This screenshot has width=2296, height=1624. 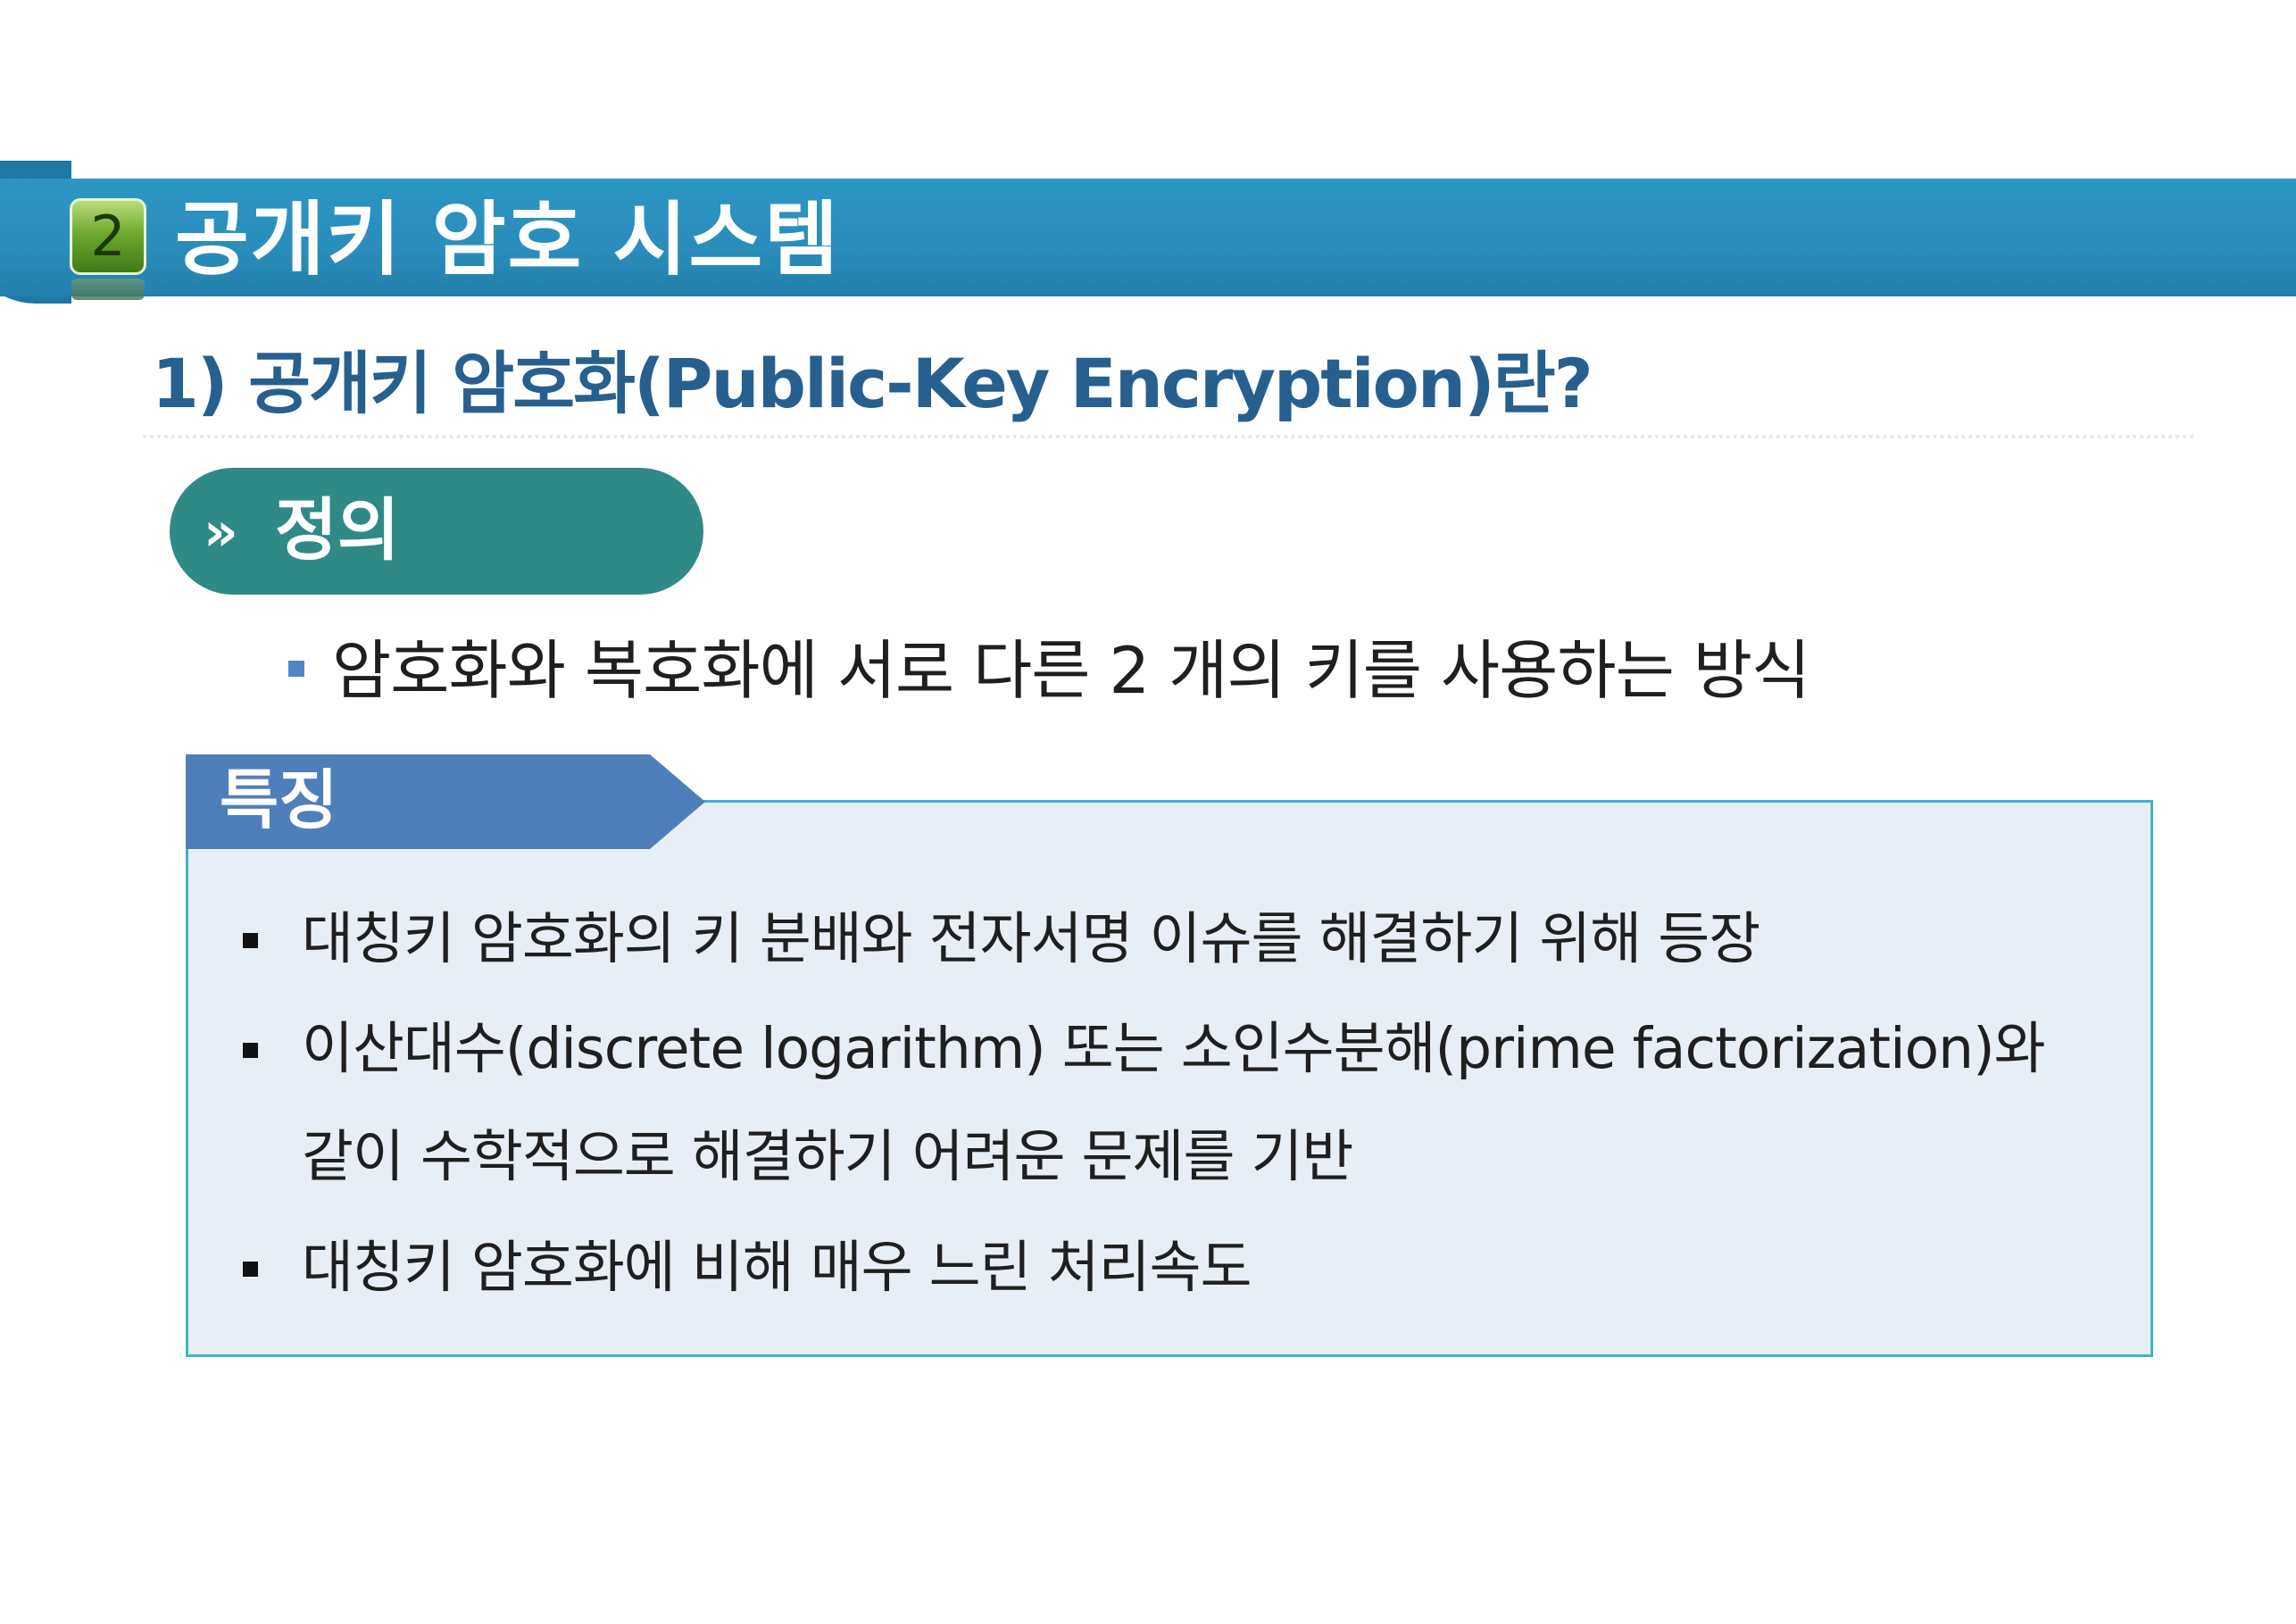 What do you see at coordinates (872, 383) in the screenshot?
I see `page-subtitle: 1) 공개키 암호화(Public-Key Encryption)란?` at bounding box center [872, 383].